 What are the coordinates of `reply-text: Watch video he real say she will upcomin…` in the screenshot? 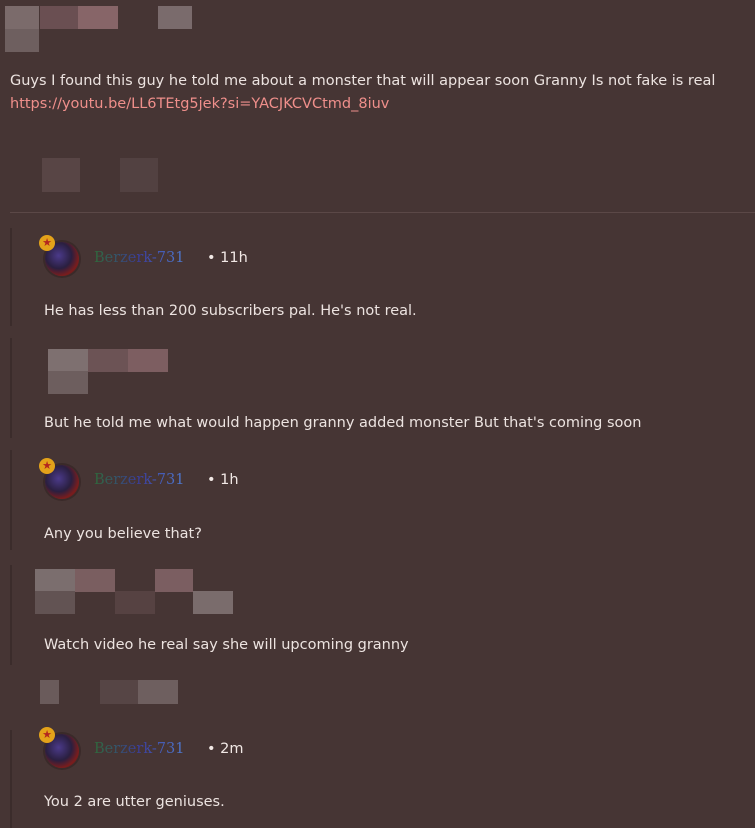 It's located at (226, 645).